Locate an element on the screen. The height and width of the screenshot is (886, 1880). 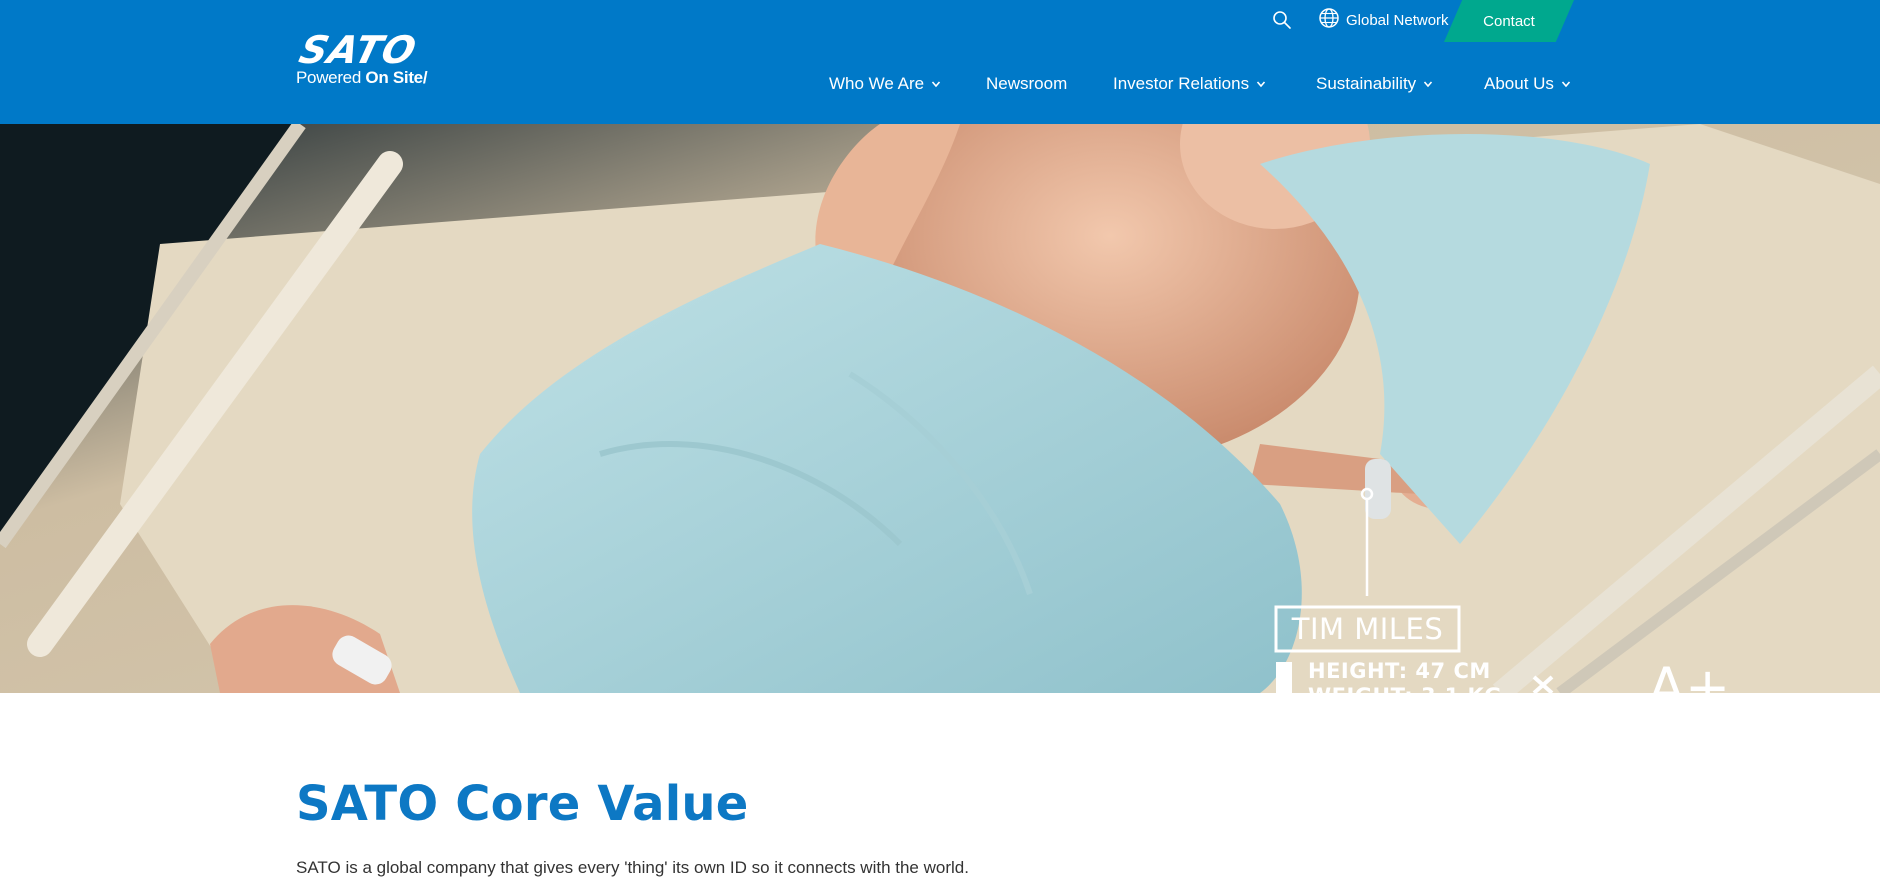
globe-icon is located at coordinates (1329, 20).